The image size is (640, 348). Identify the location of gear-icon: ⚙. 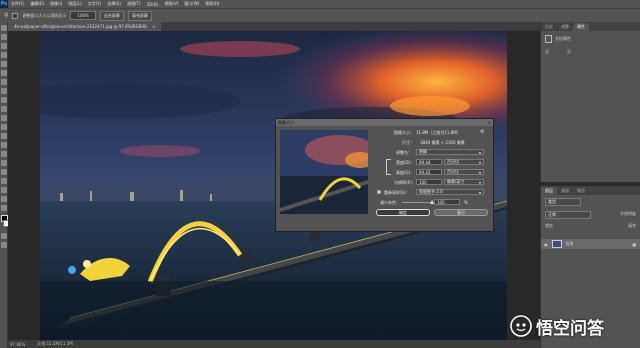
(482, 132).